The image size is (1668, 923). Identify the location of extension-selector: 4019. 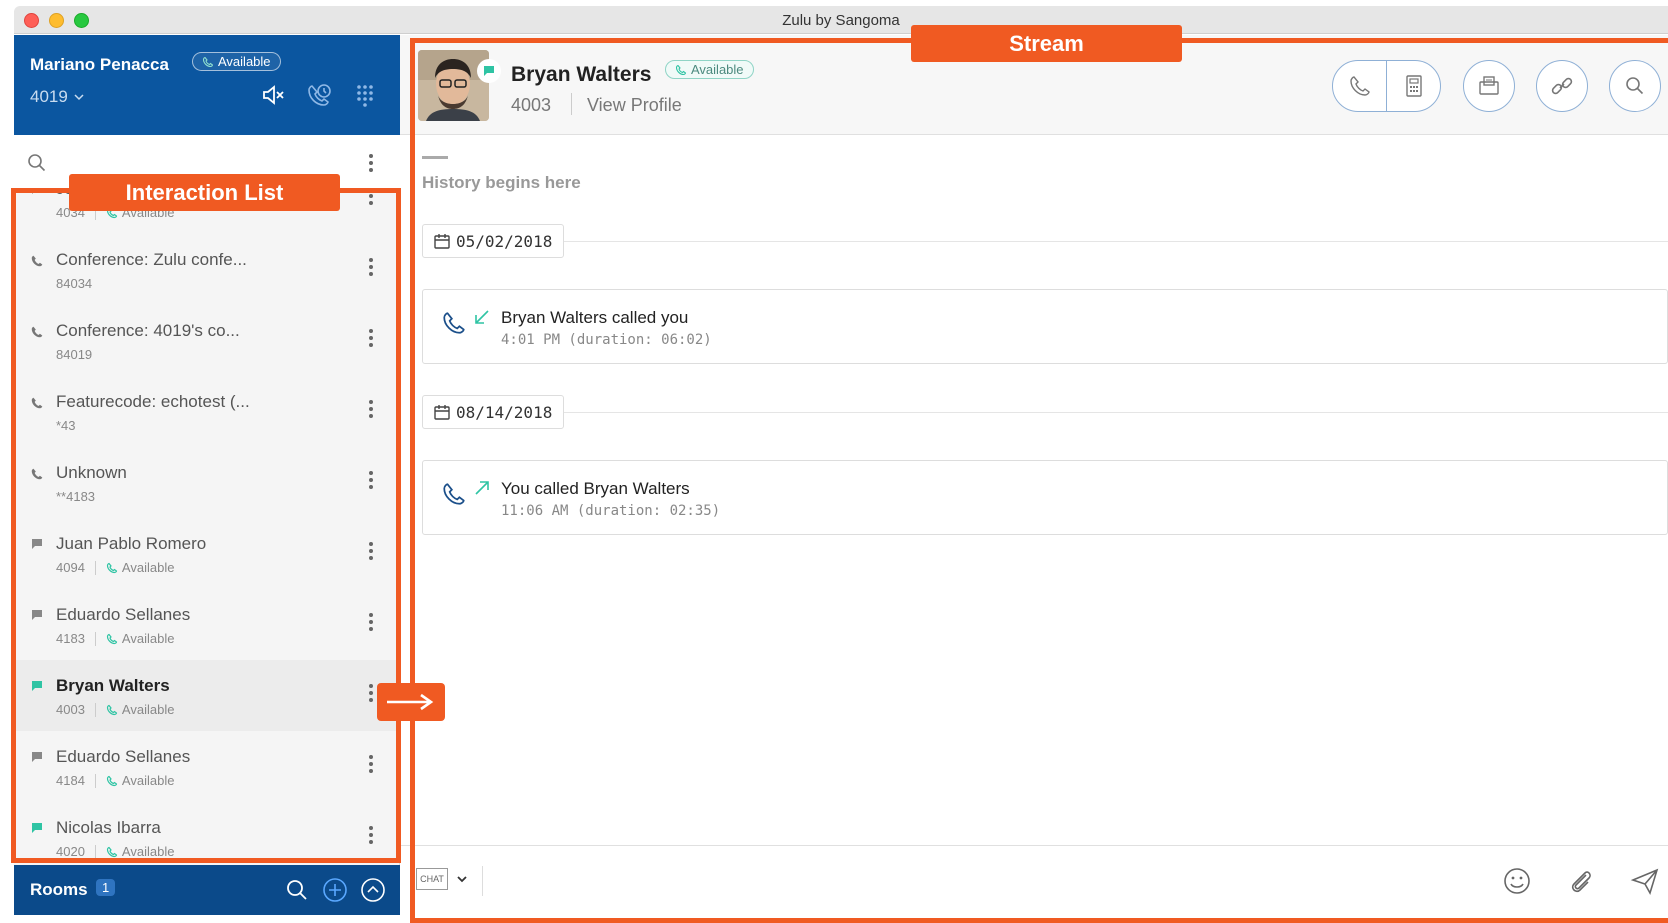
(57, 97).